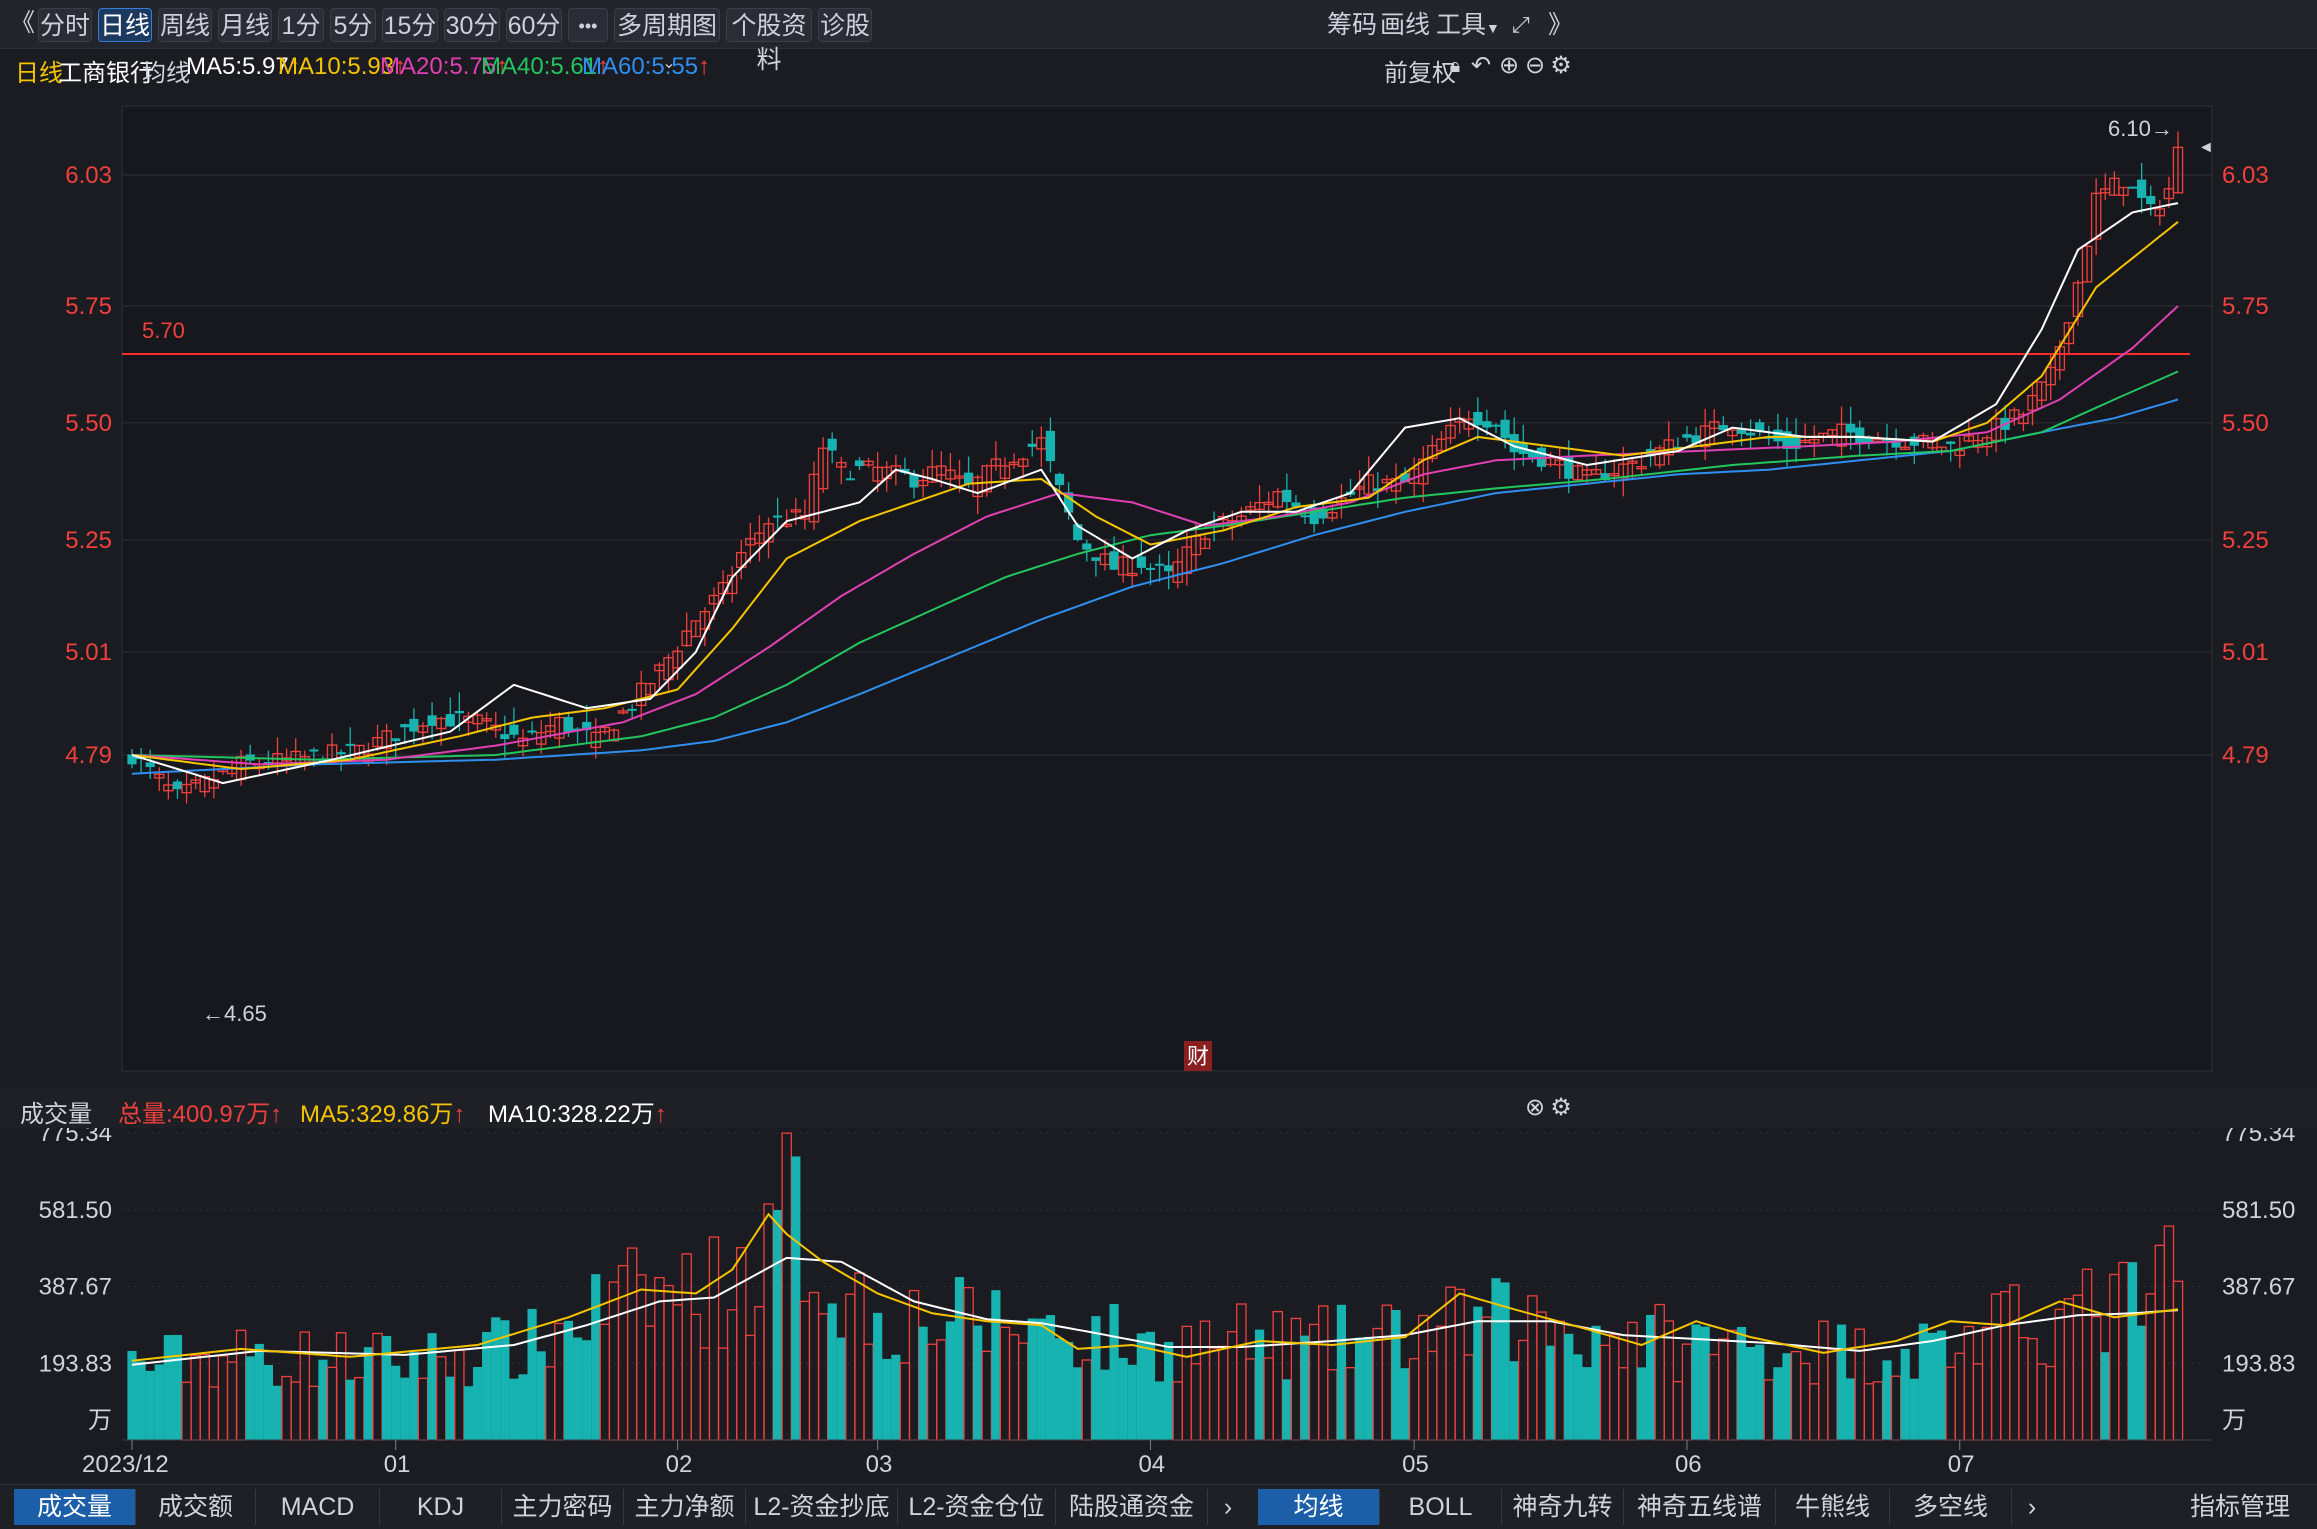 This screenshot has height=1529, width=2317. What do you see at coordinates (685, 1507) in the screenshot?
I see `tab-main-force-net: 主力净额` at bounding box center [685, 1507].